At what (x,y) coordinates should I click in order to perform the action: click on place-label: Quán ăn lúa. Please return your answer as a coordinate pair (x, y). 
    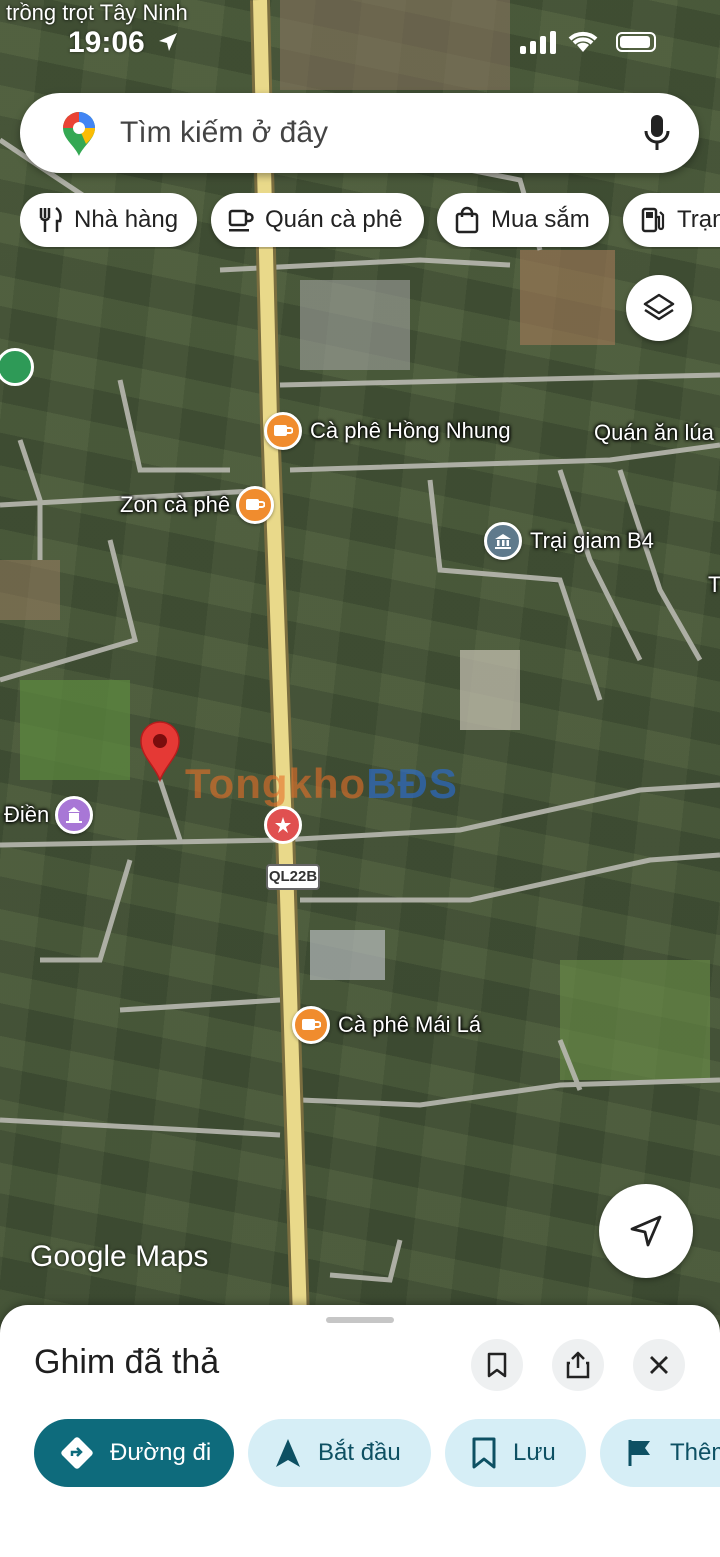
    Looking at the image, I should click on (654, 432).